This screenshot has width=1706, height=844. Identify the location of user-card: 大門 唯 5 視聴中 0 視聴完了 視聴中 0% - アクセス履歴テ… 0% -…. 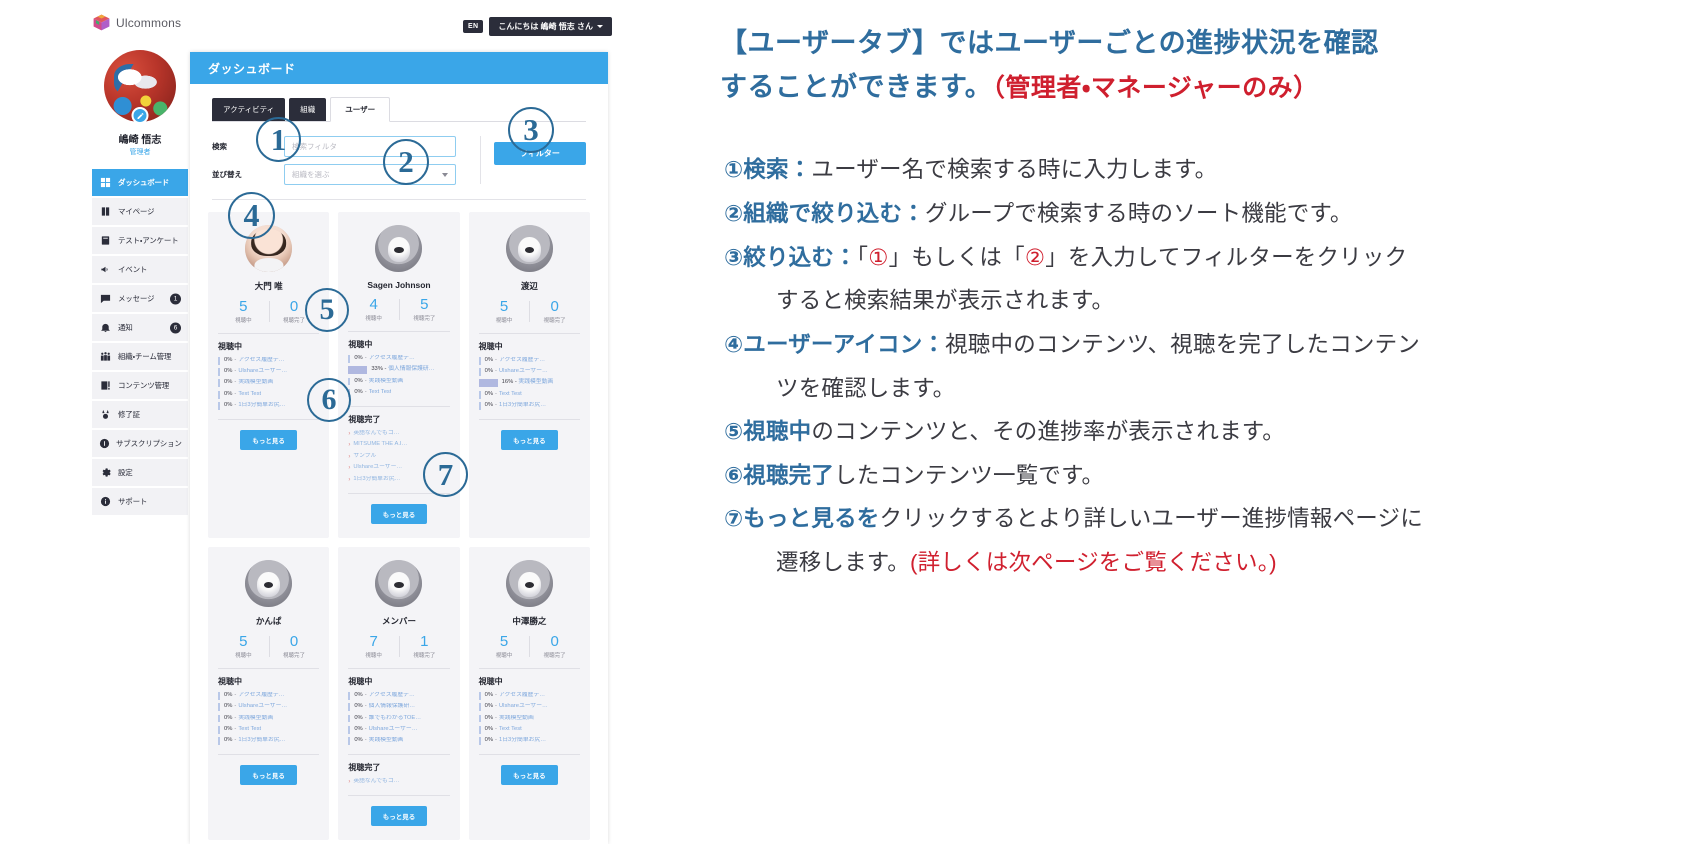
(269, 375).